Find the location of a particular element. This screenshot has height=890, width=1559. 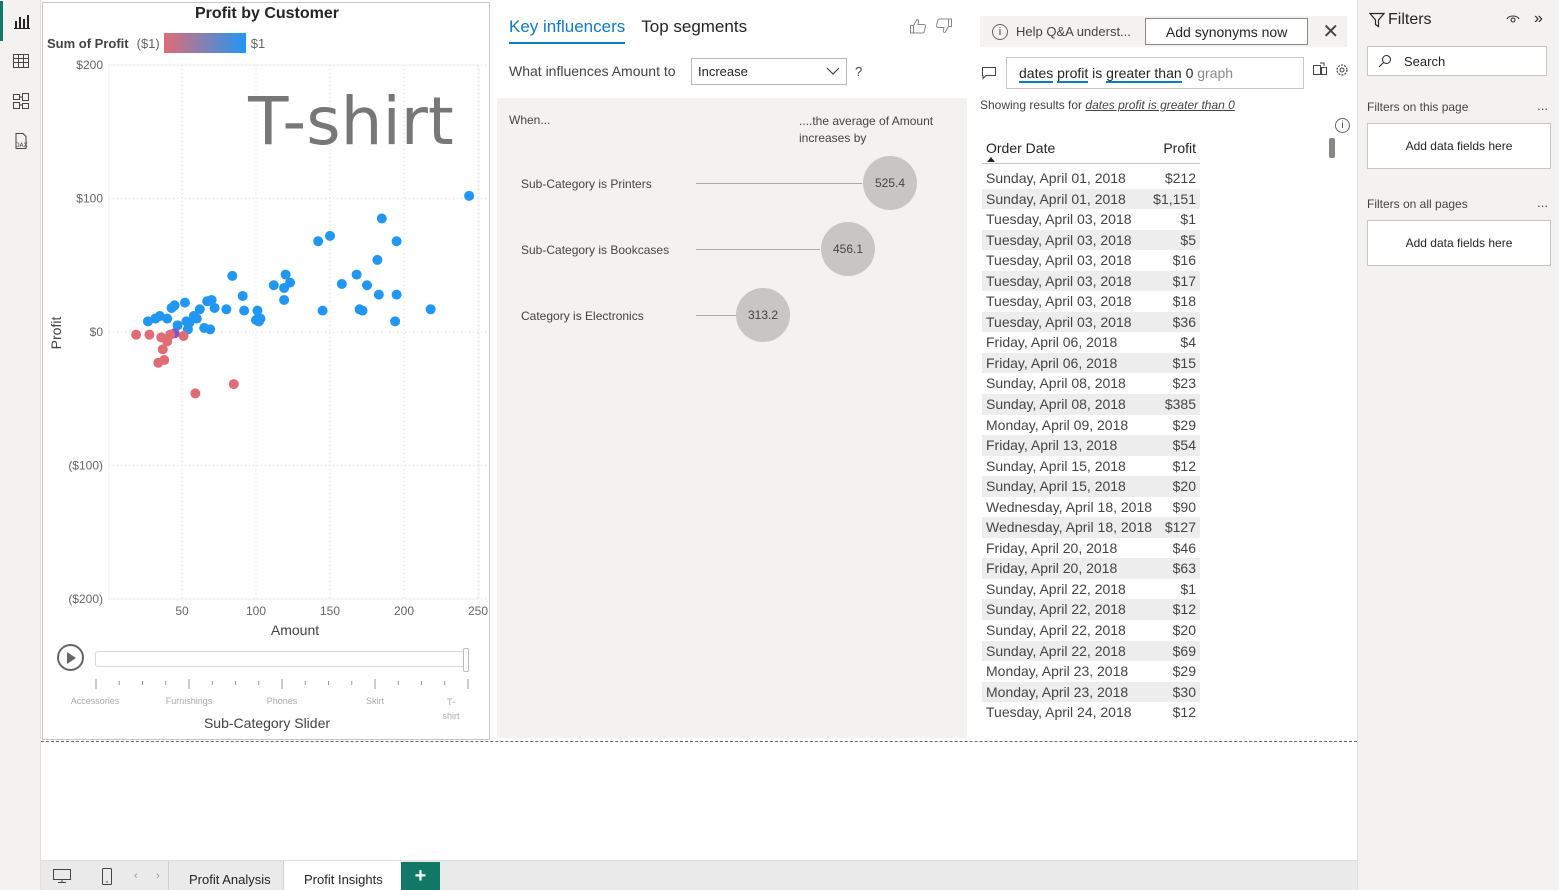

convert-visual-icon is located at coordinates (1320, 70).